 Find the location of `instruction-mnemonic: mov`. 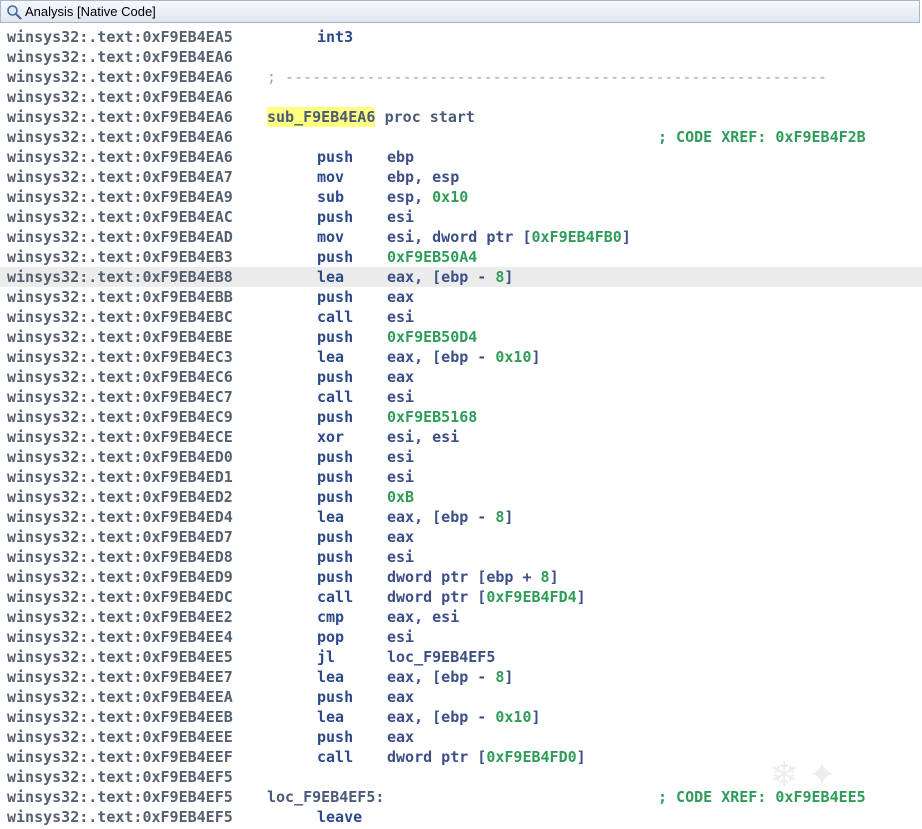

instruction-mnemonic: mov is located at coordinates (330, 177).